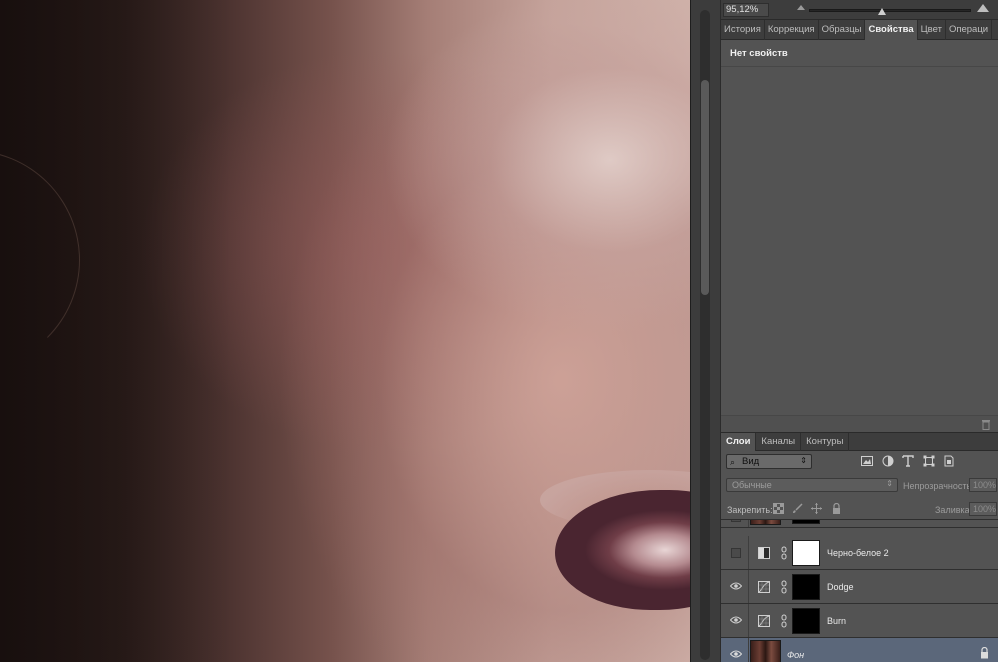  What do you see at coordinates (769, 461) in the screenshot?
I see `layer-filter-select: ⌕ Вид ⇕` at bounding box center [769, 461].